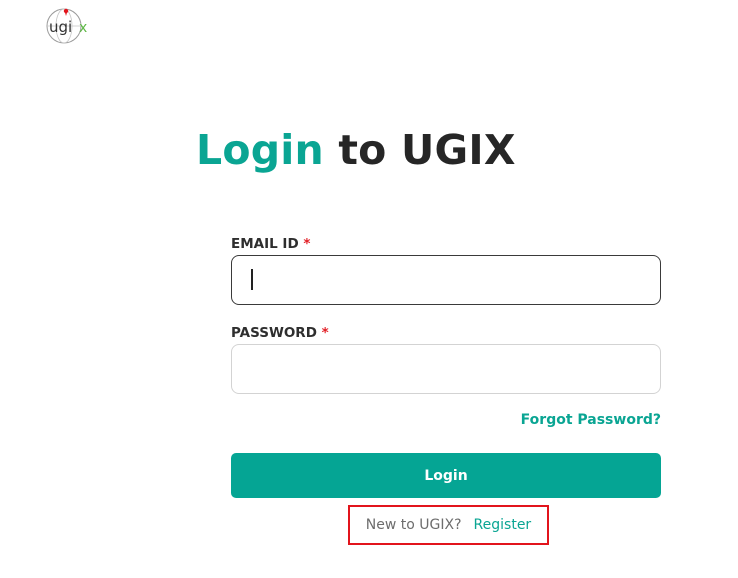 Image resolution: width=738 pixels, height=578 pixels. I want to click on forgot-password-link: Forgot Password?, so click(591, 420).